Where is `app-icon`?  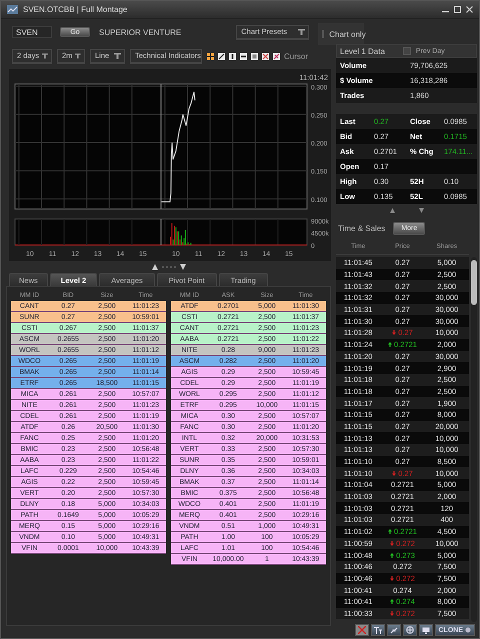 app-icon is located at coordinates (12, 9).